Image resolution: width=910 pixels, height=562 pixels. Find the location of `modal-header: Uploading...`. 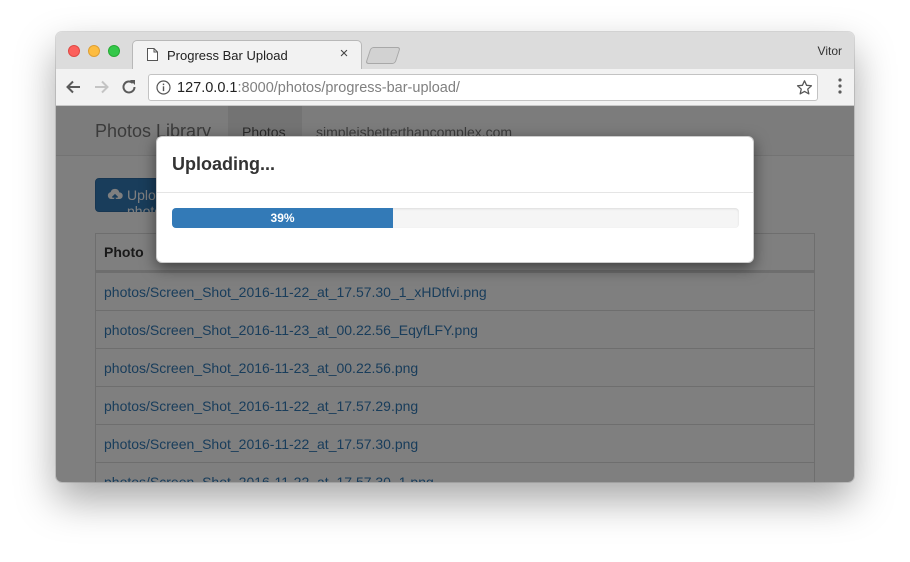

modal-header: Uploading... is located at coordinates (455, 165).